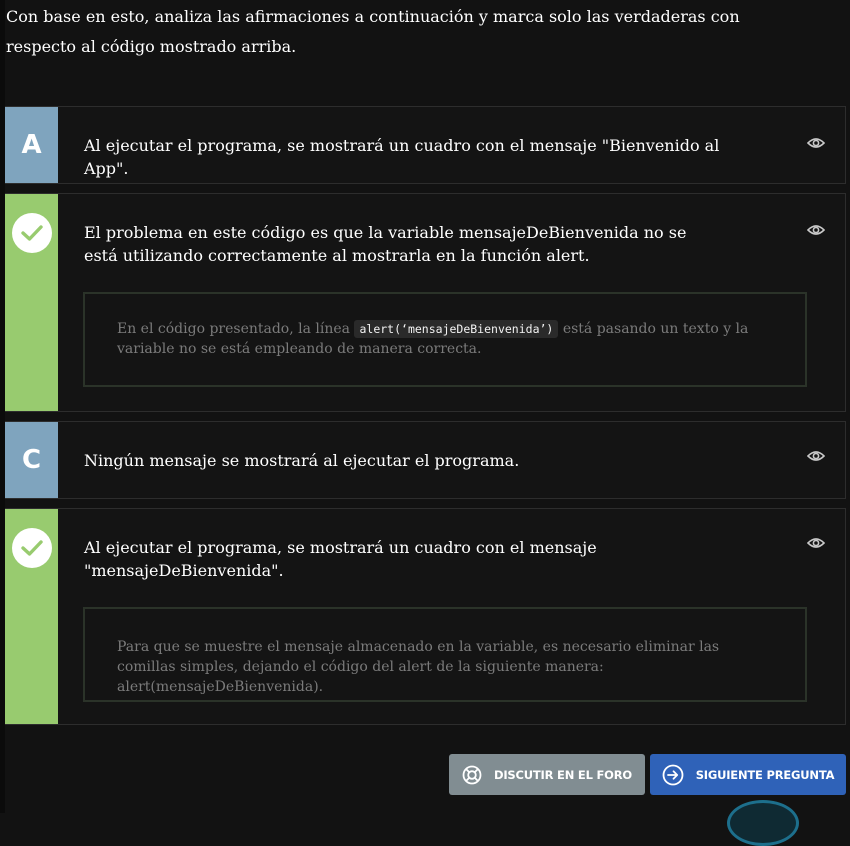  I want to click on option-letter-badge: C, so click(31, 460).